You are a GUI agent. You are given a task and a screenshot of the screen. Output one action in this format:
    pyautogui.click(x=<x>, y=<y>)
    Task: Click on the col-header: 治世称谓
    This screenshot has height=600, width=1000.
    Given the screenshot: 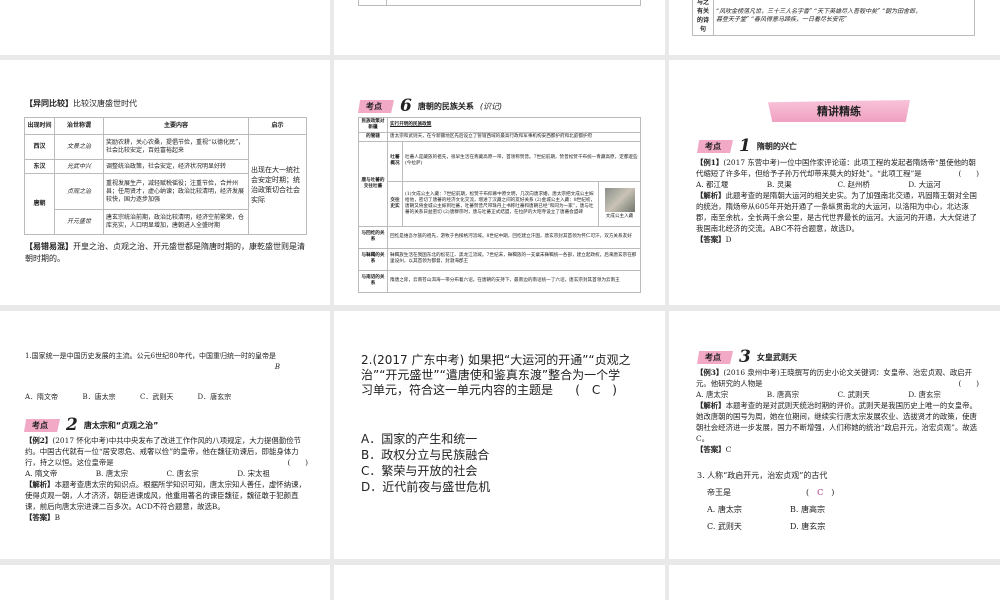 What is the action you would take?
    pyautogui.click(x=79, y=126)
    